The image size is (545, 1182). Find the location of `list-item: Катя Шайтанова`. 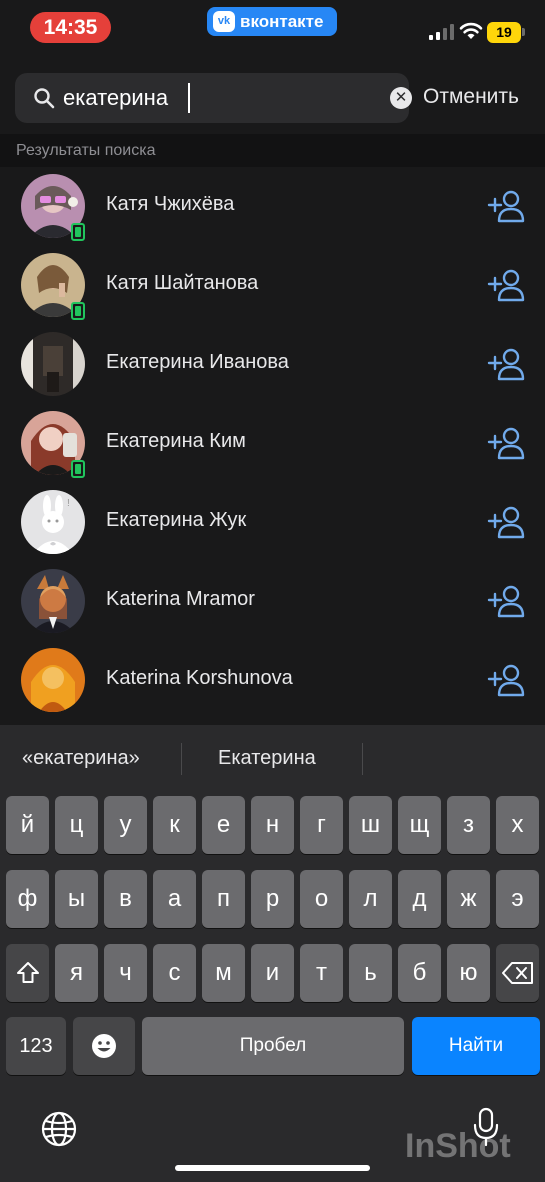

list-item: Катя Шайтанова is located at coordinates (272, 285).